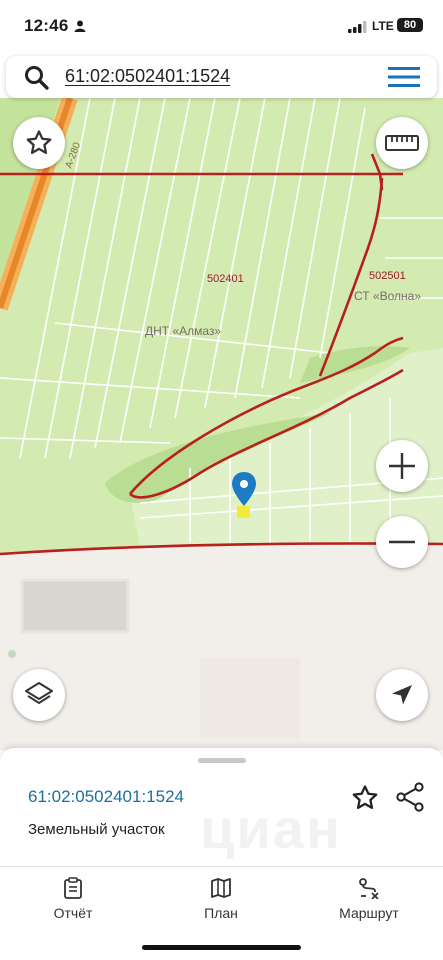 This screenshot has height=960, width=443. I want to click on navigation-arrow-icon, so click(402, 695).